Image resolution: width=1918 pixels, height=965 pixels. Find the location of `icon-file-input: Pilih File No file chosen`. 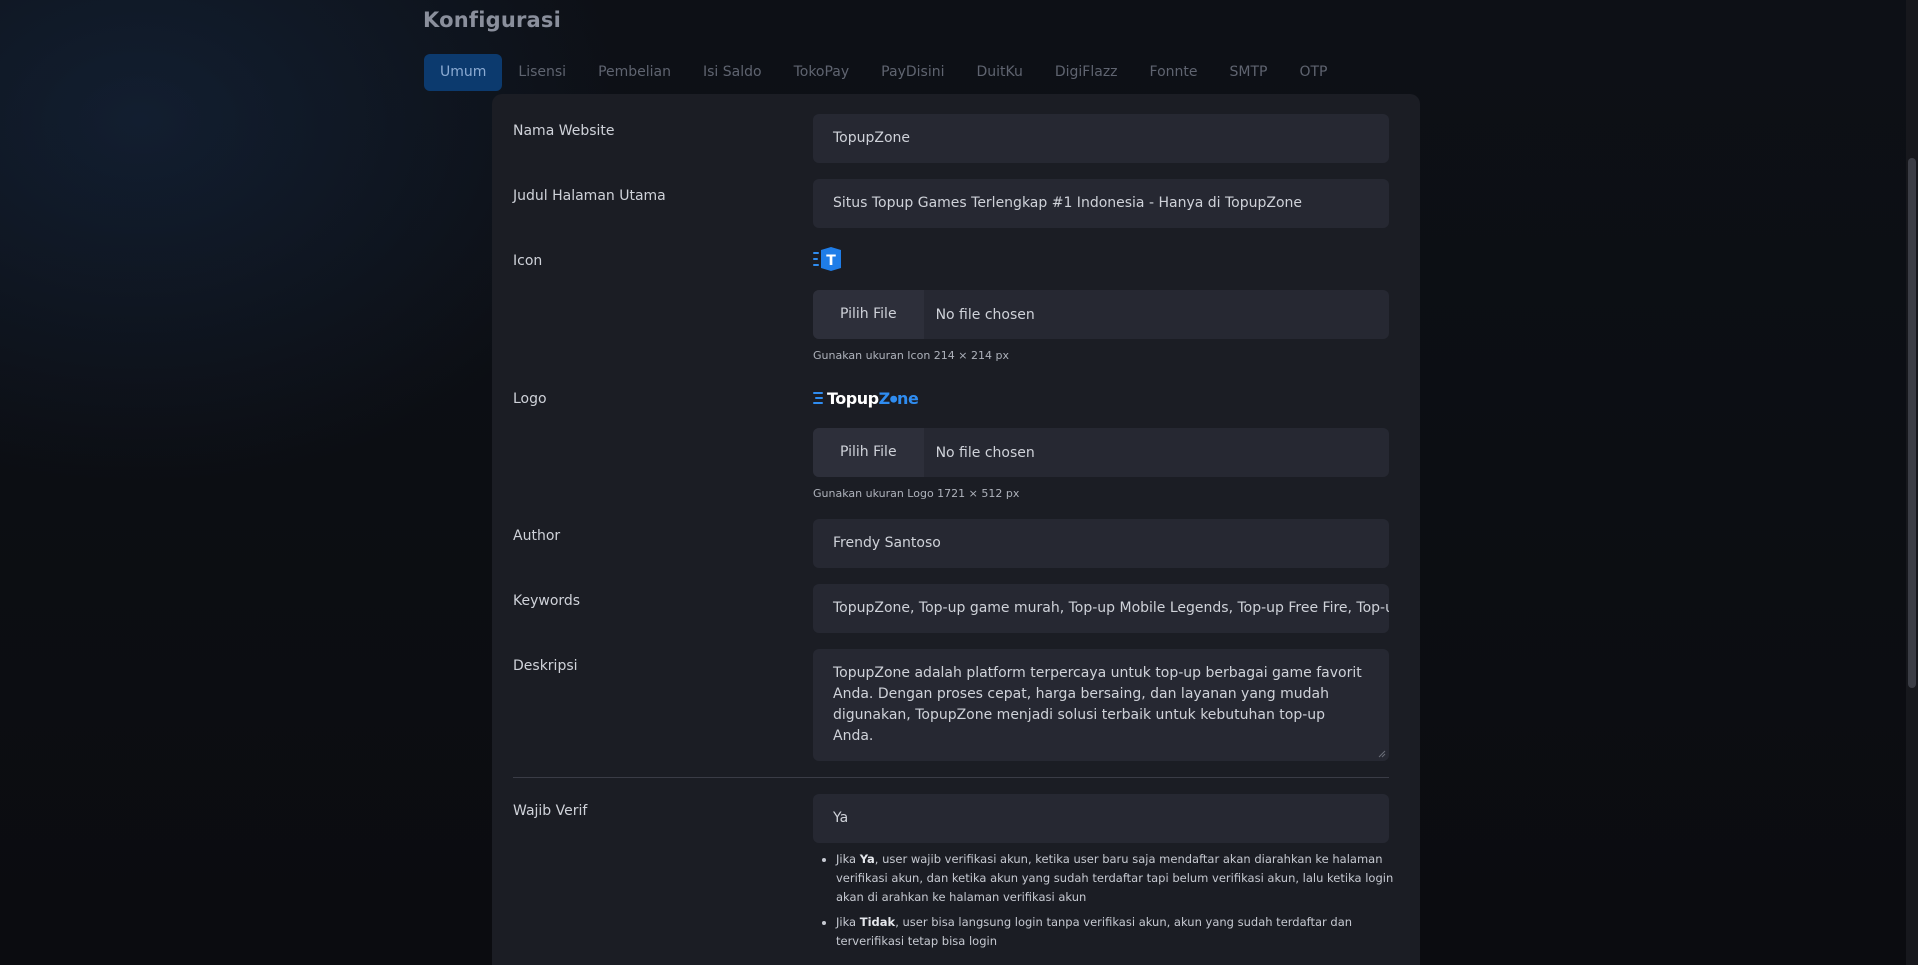

icon-file-input: Pilih File No file chosen is located at coordinates (1101, 314).